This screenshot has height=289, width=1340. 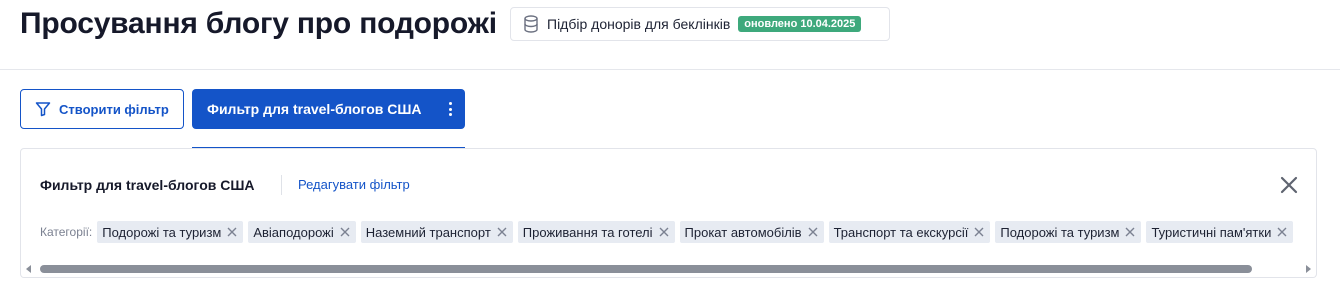 I want to click on category-chip: Транспорт та екскурсії, so click(x=909, y=232).